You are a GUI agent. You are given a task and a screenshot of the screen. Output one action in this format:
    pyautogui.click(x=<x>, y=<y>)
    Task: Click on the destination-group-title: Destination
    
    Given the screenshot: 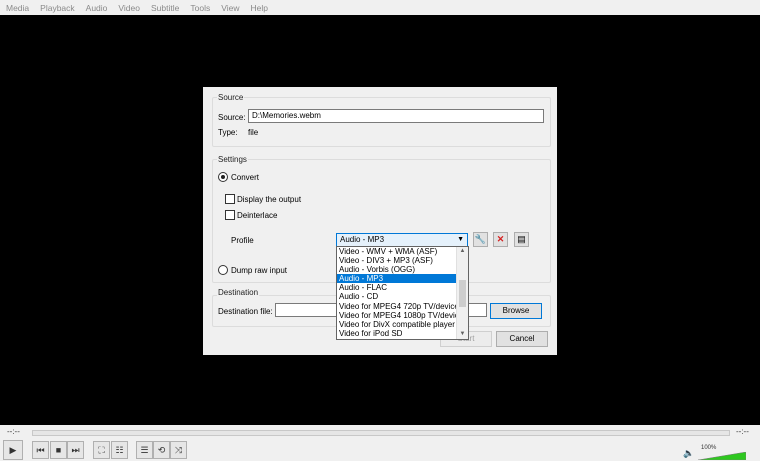 What is the action you would take?
    pyautogui.click(x=238, y=292)
    